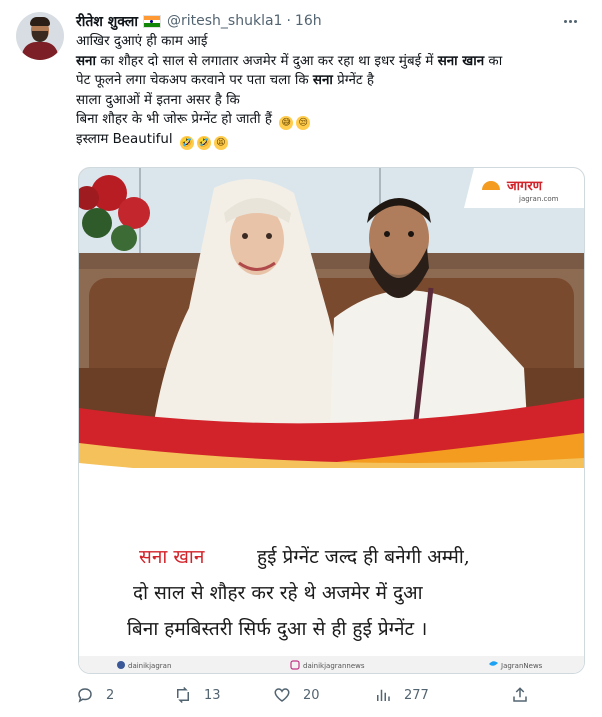 Image resolution: width=602 pixels, height=717 pixels. What do you see at coordinates (538, 199) in the screenshot?
I see `brand-site: jagran.com` at bounding box center [538, 199].